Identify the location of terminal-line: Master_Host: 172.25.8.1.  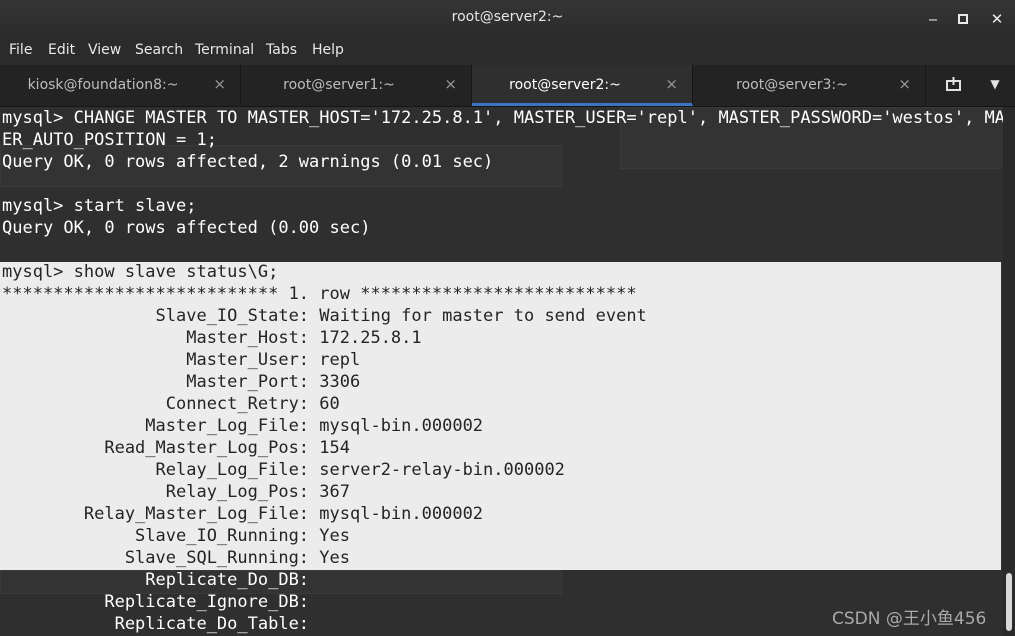
(212, 338).